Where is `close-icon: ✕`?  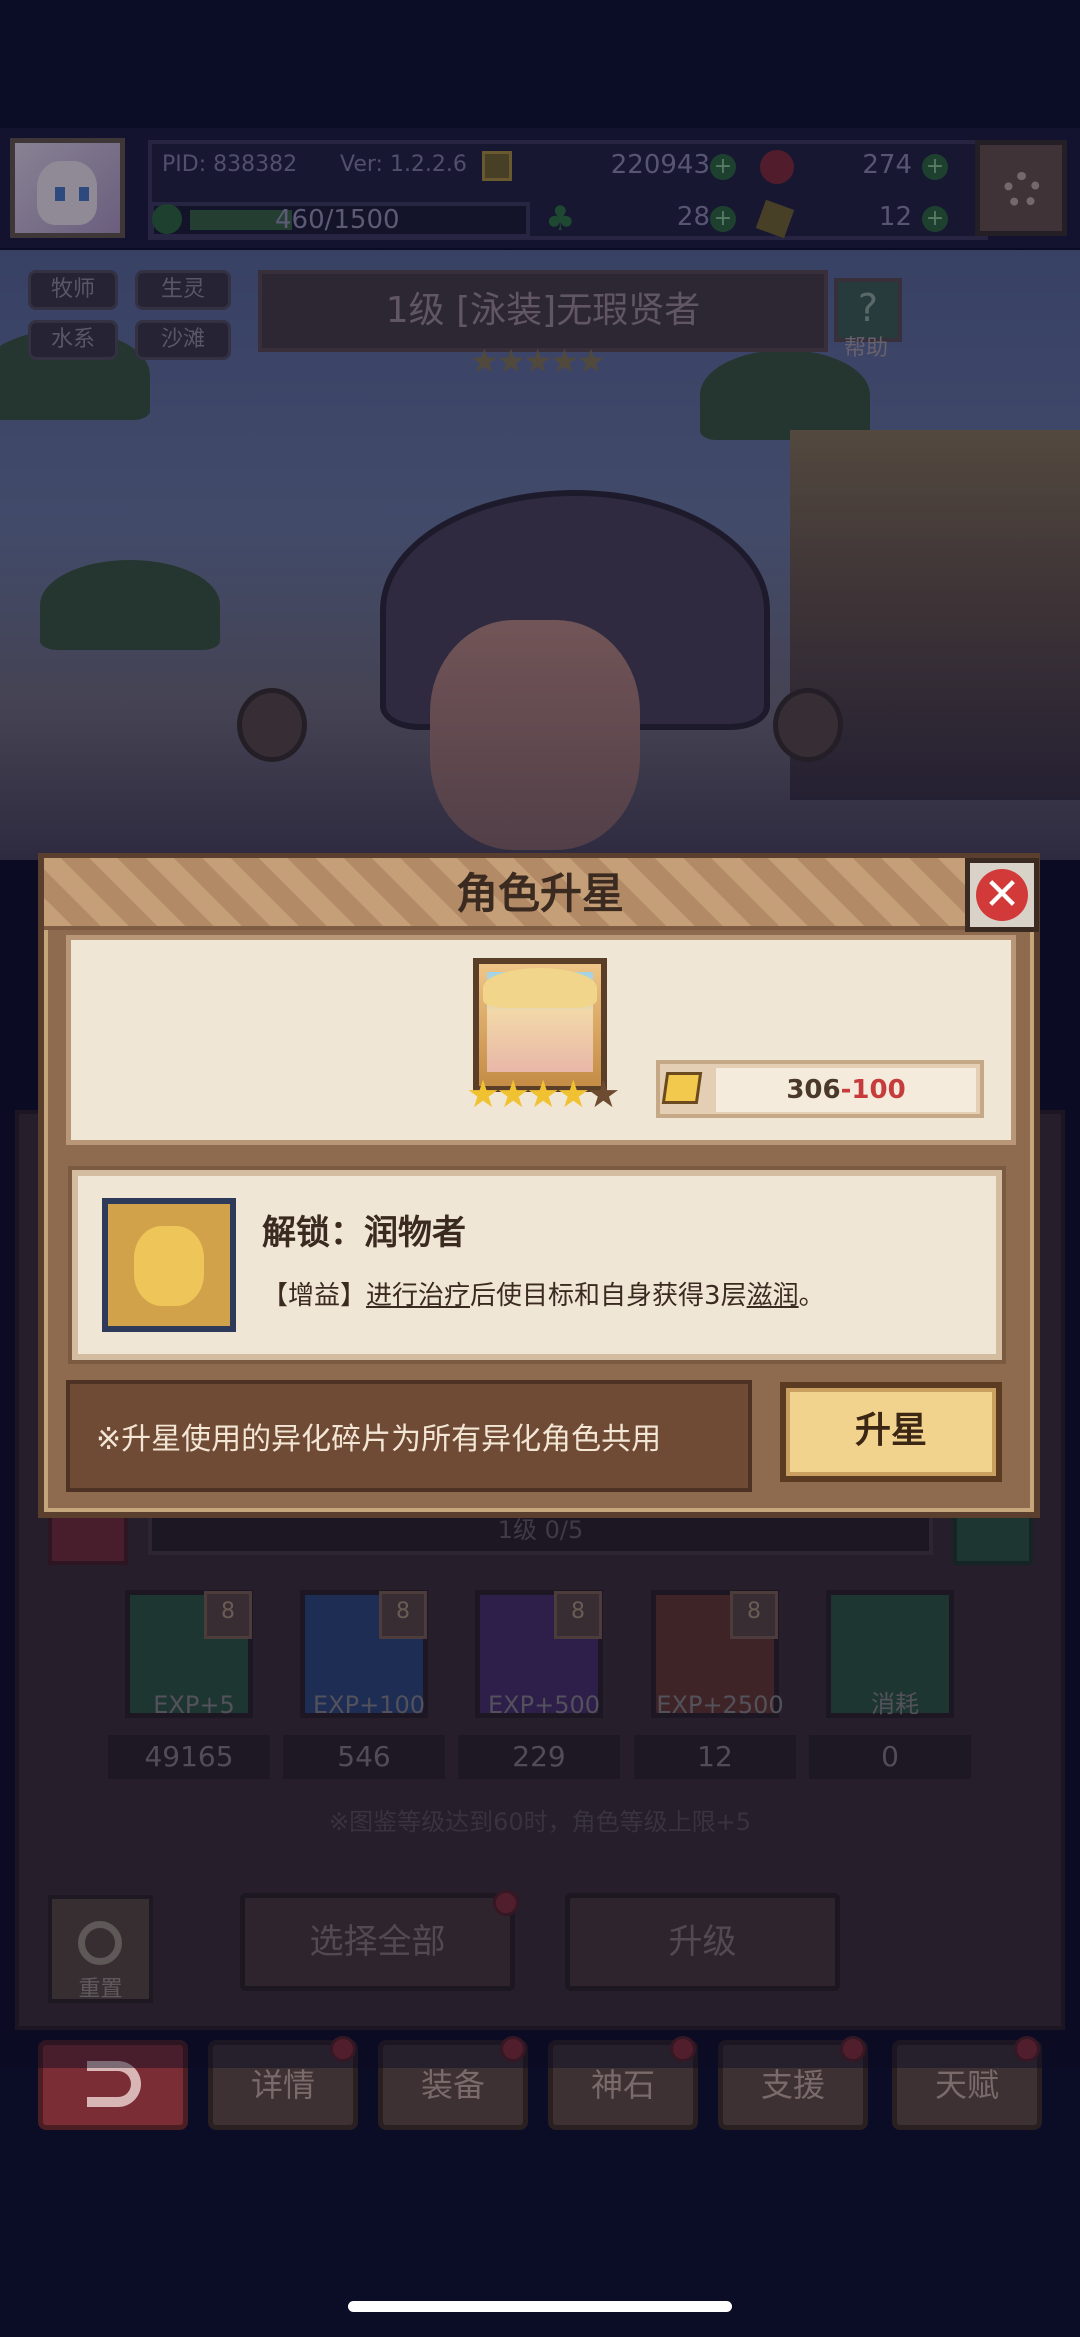
close-icon: ✕ is located at coordinates (1002, 895).